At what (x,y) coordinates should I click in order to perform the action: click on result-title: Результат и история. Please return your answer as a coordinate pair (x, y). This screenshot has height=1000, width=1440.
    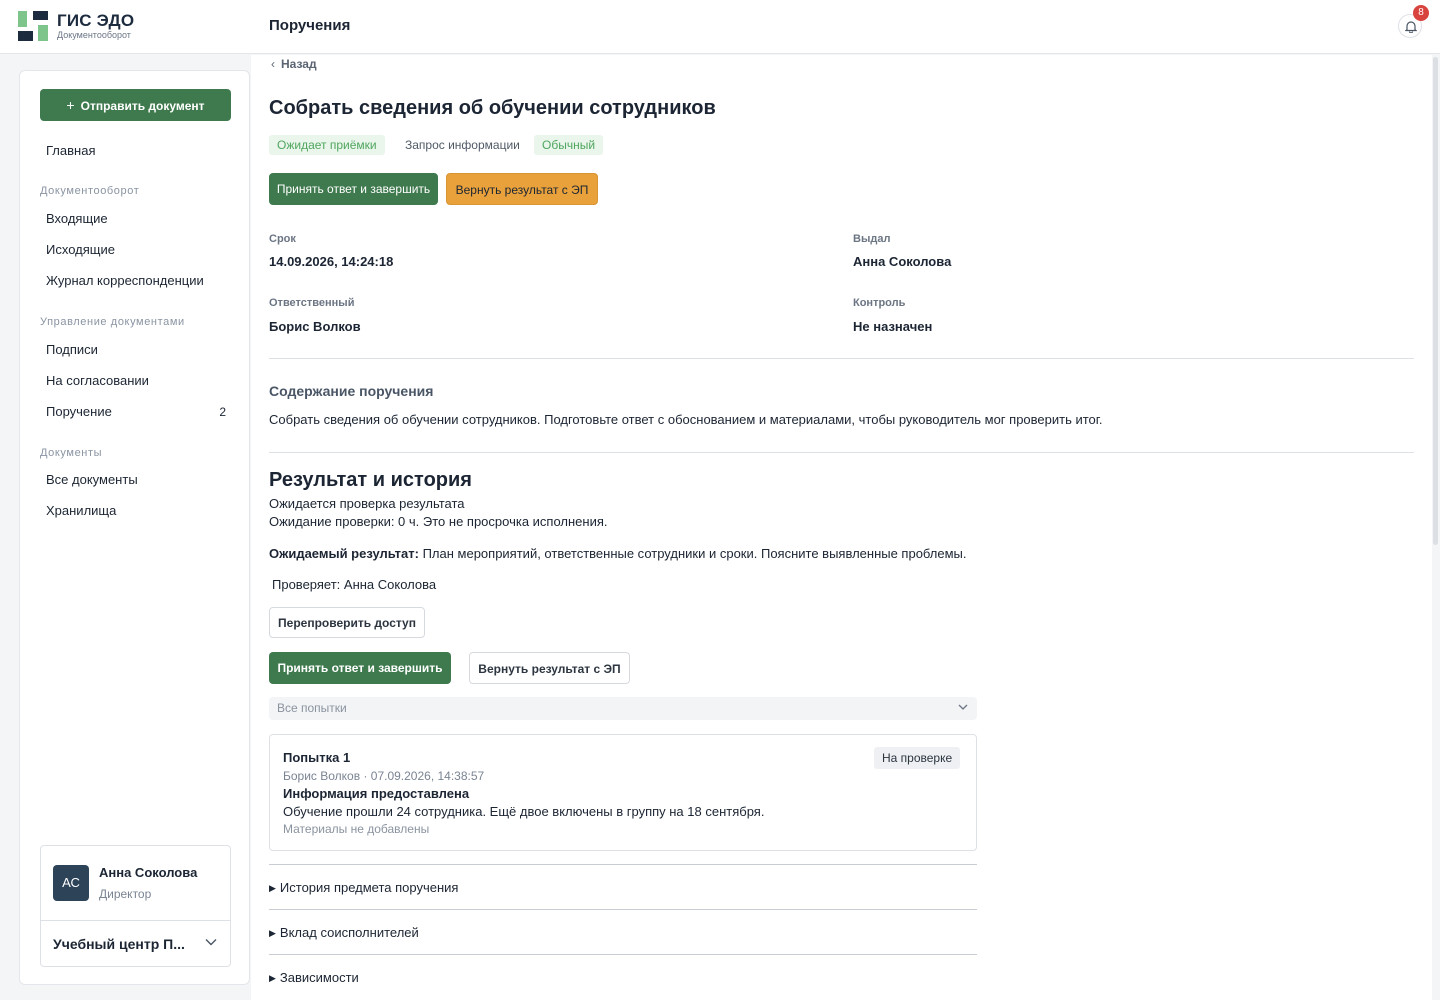
    Looking at the image, I should click on (370, 480).